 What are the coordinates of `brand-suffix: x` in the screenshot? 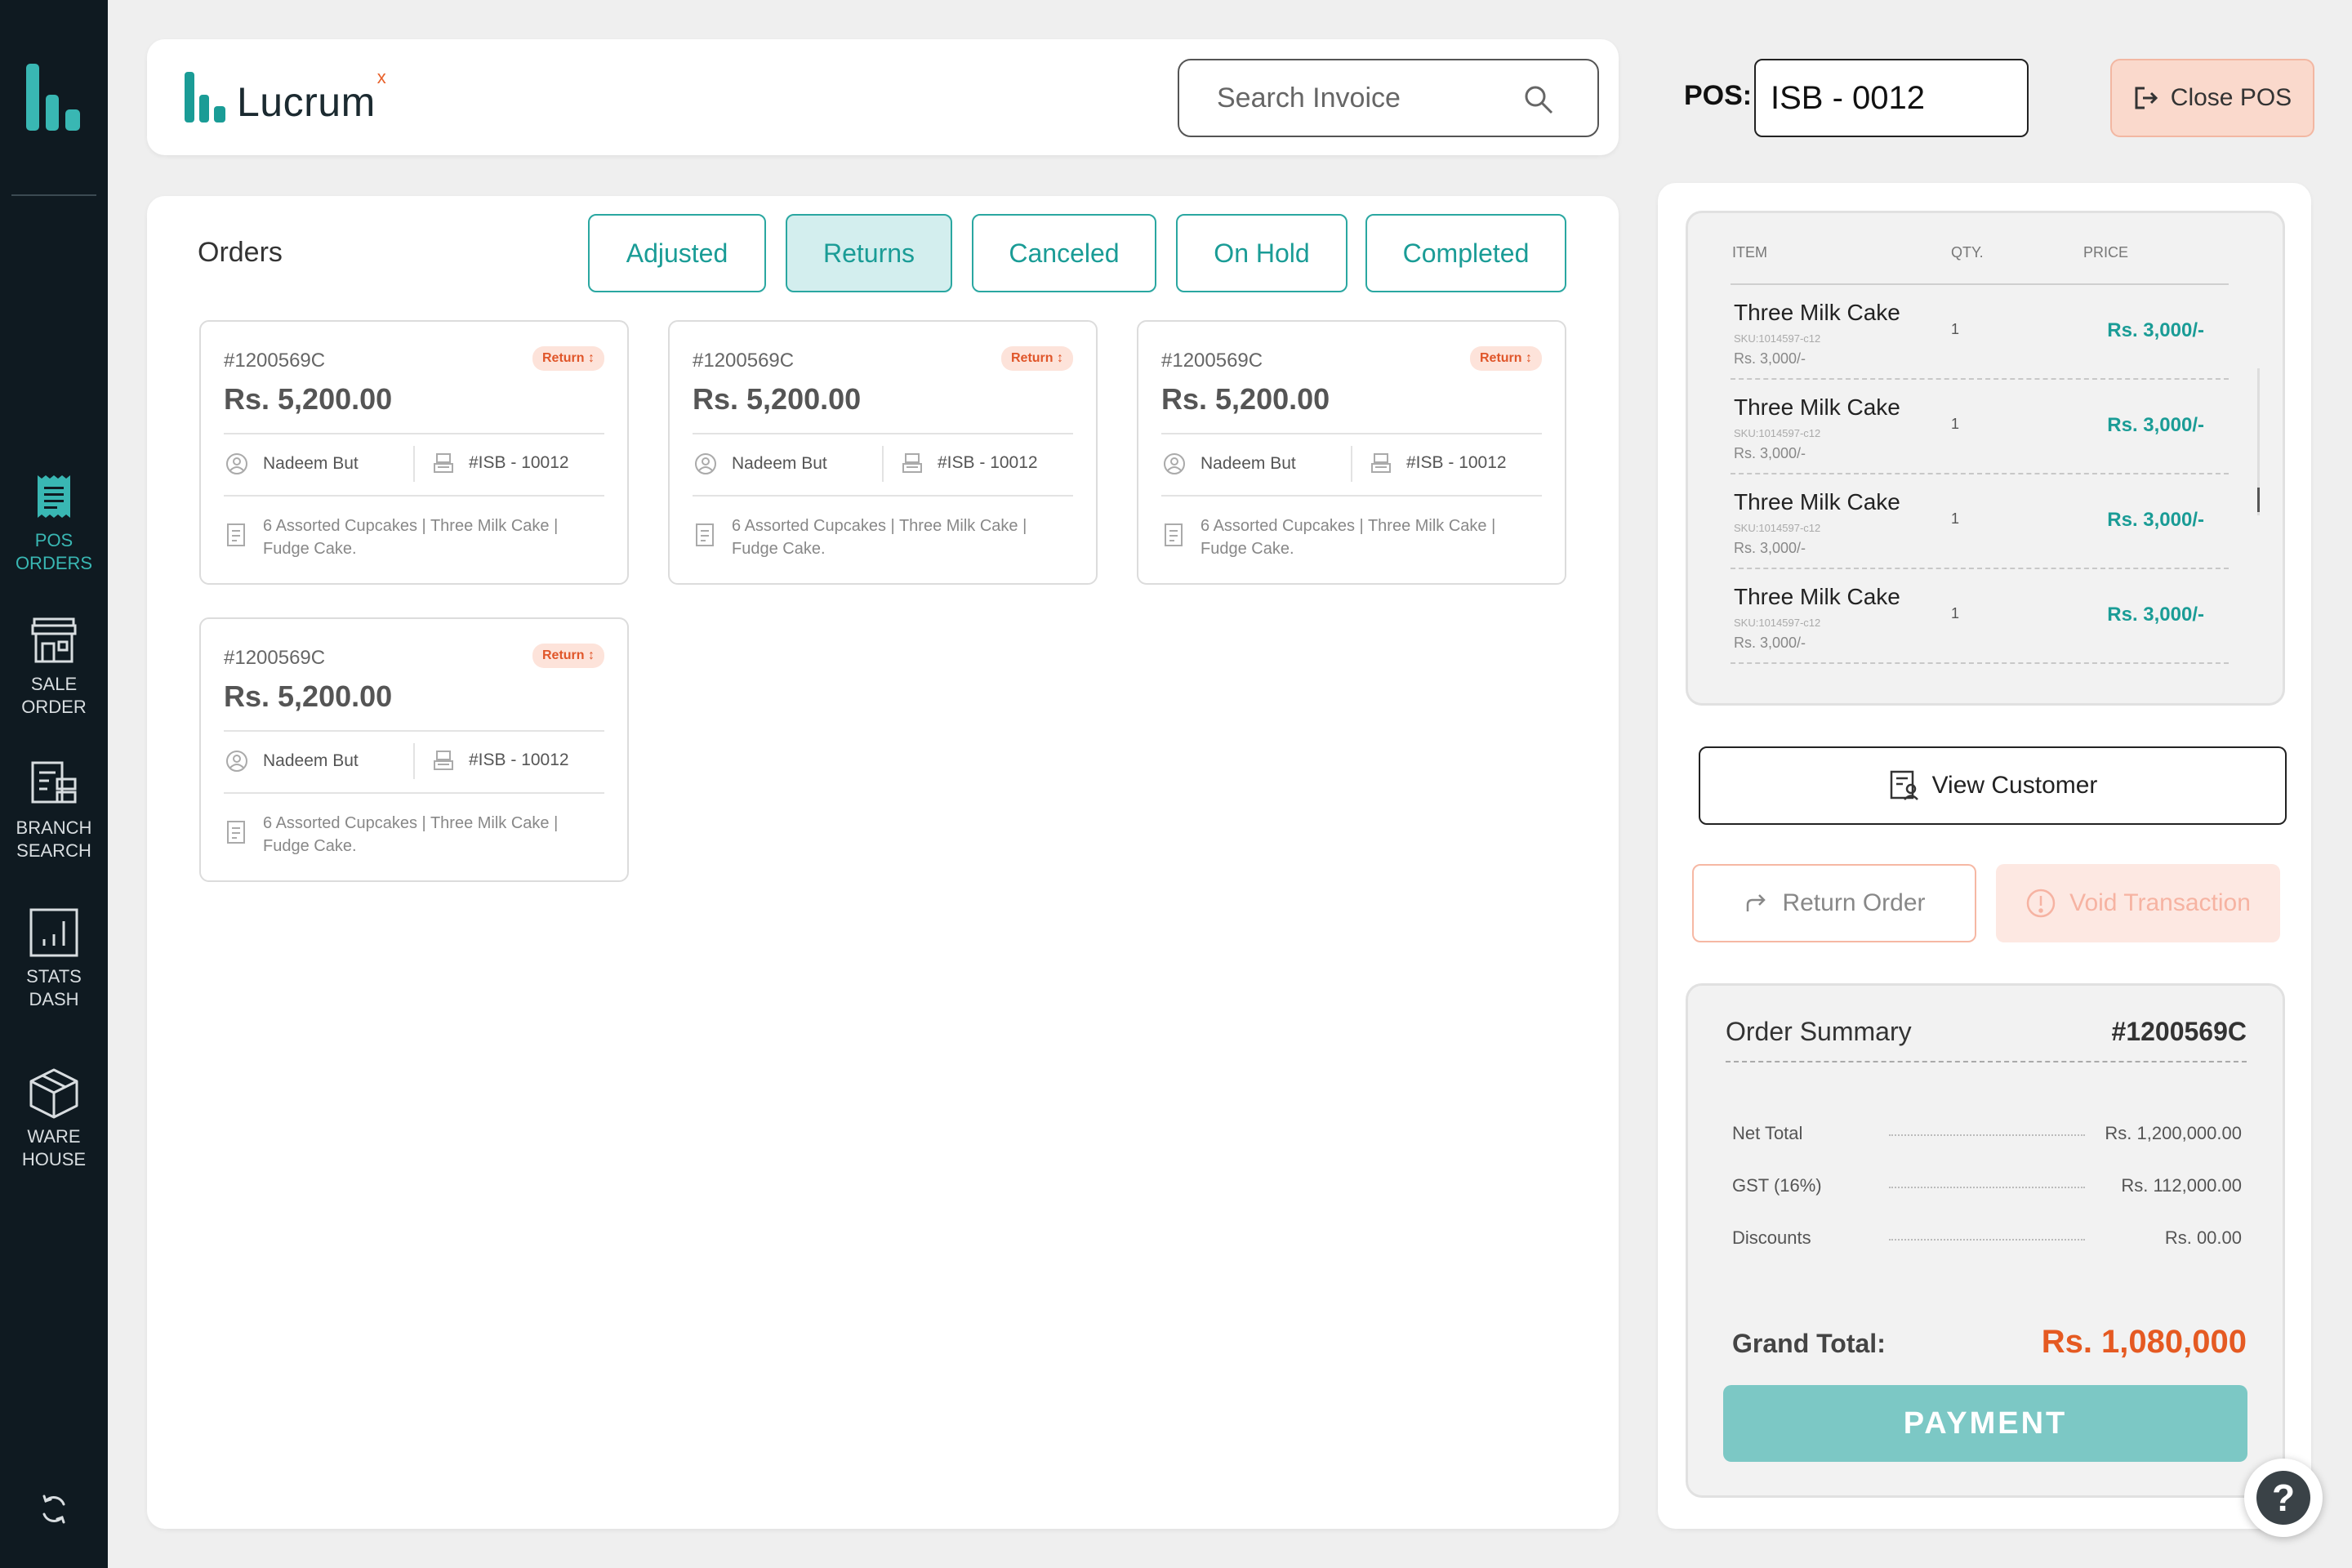 It's located at (381, 77).